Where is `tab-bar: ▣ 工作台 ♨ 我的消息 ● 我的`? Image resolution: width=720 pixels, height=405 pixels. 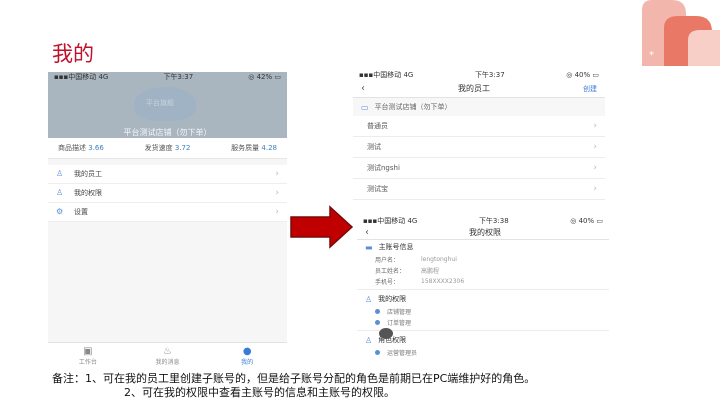
tab-bar: ▣ 工作台 ♨ 我的消息 ● 我的 is located at coordinates (167, 355).